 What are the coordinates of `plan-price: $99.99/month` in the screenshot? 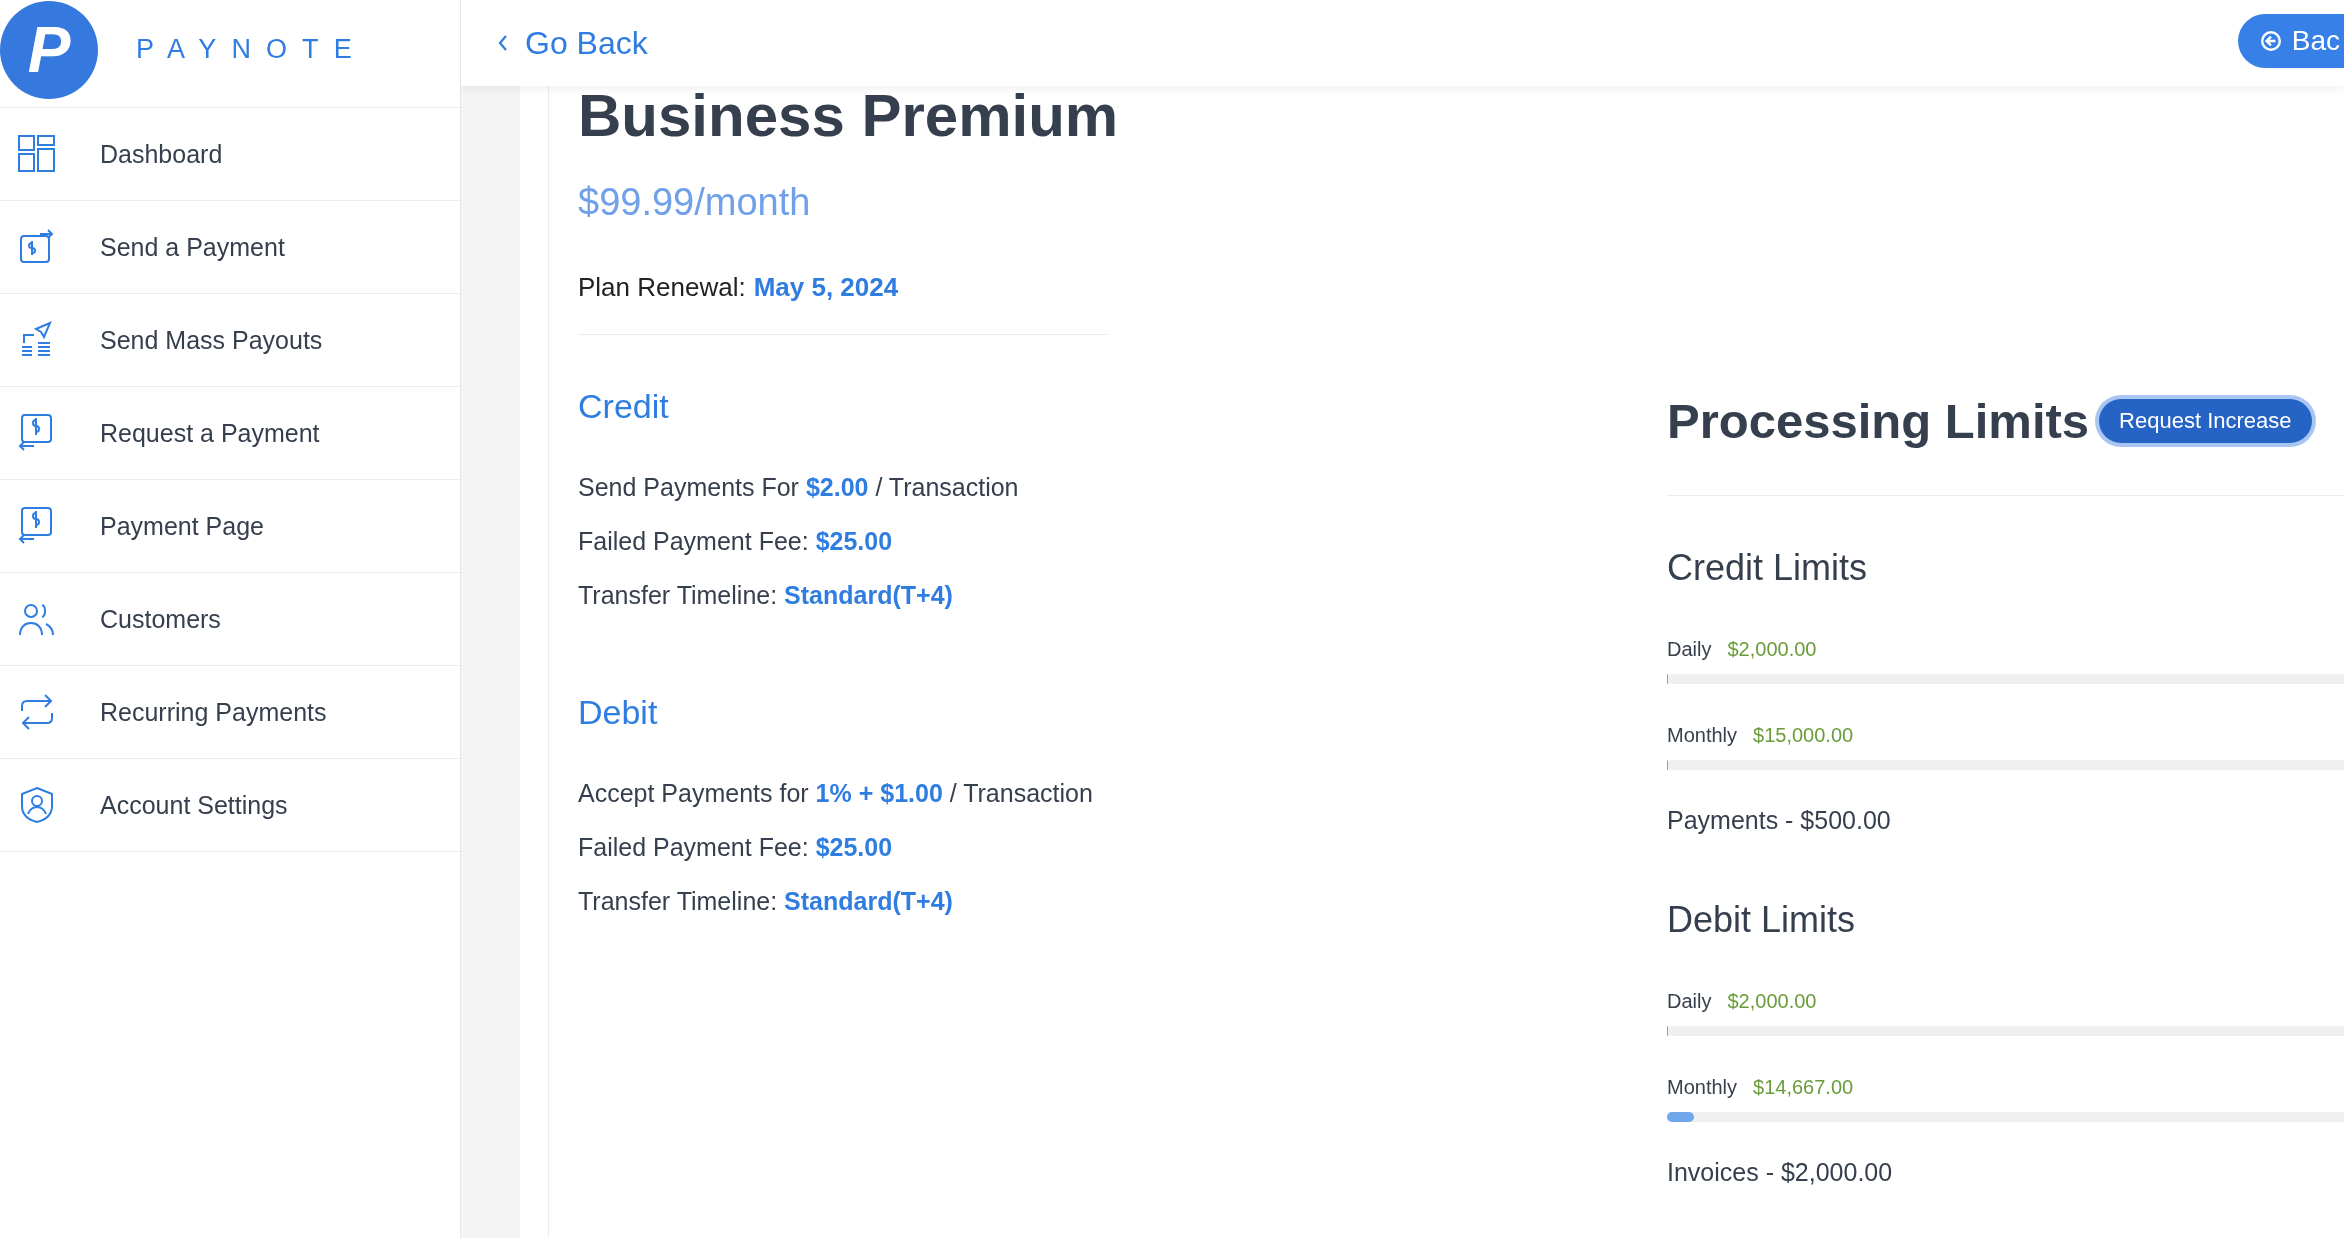 It's located at (695, 202).